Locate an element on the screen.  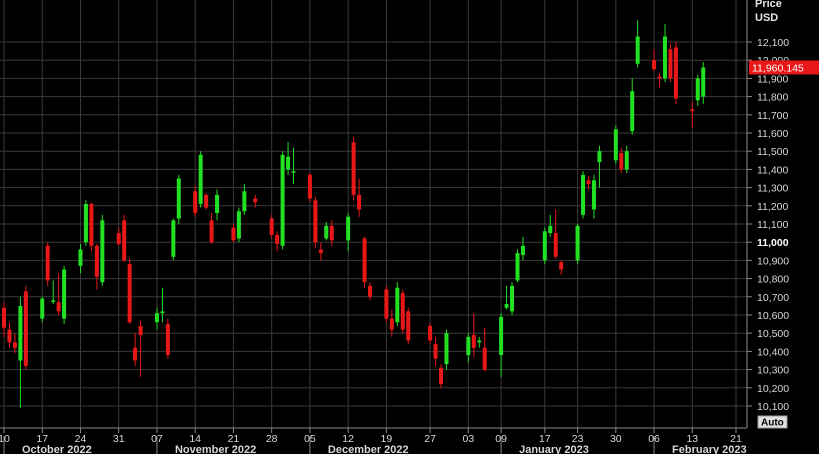
last-price-tag: 11,960.145 is located at coordinates (784, 67).